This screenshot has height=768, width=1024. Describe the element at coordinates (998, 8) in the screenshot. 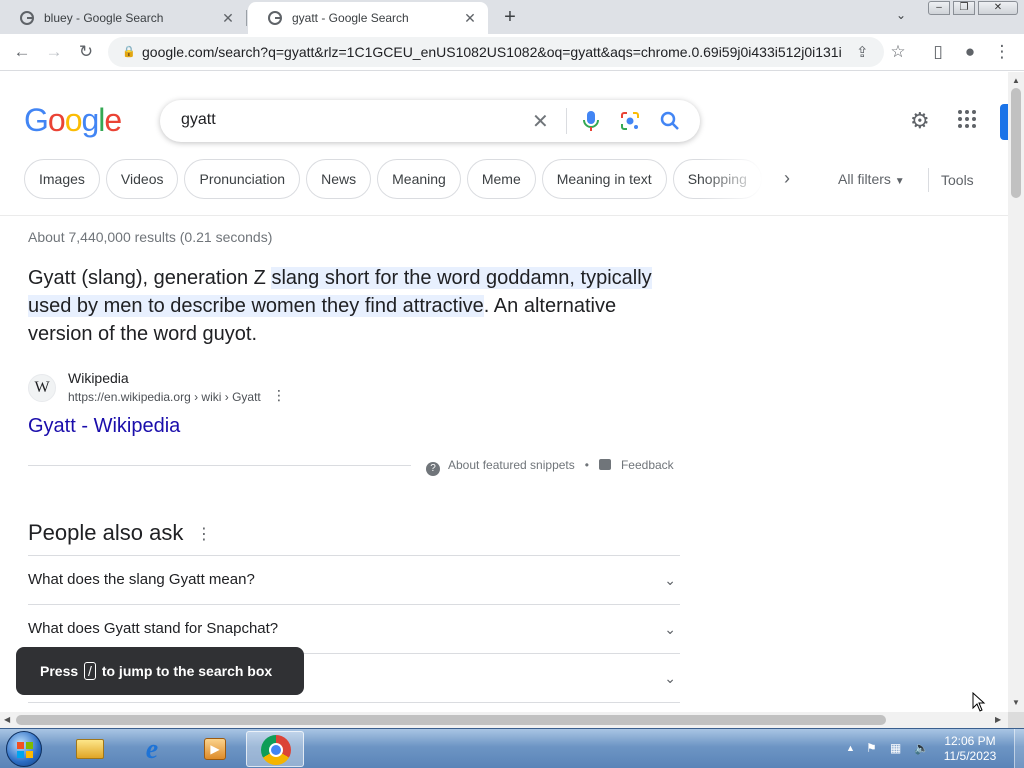

I see `window-close-button: ✕` at that location.